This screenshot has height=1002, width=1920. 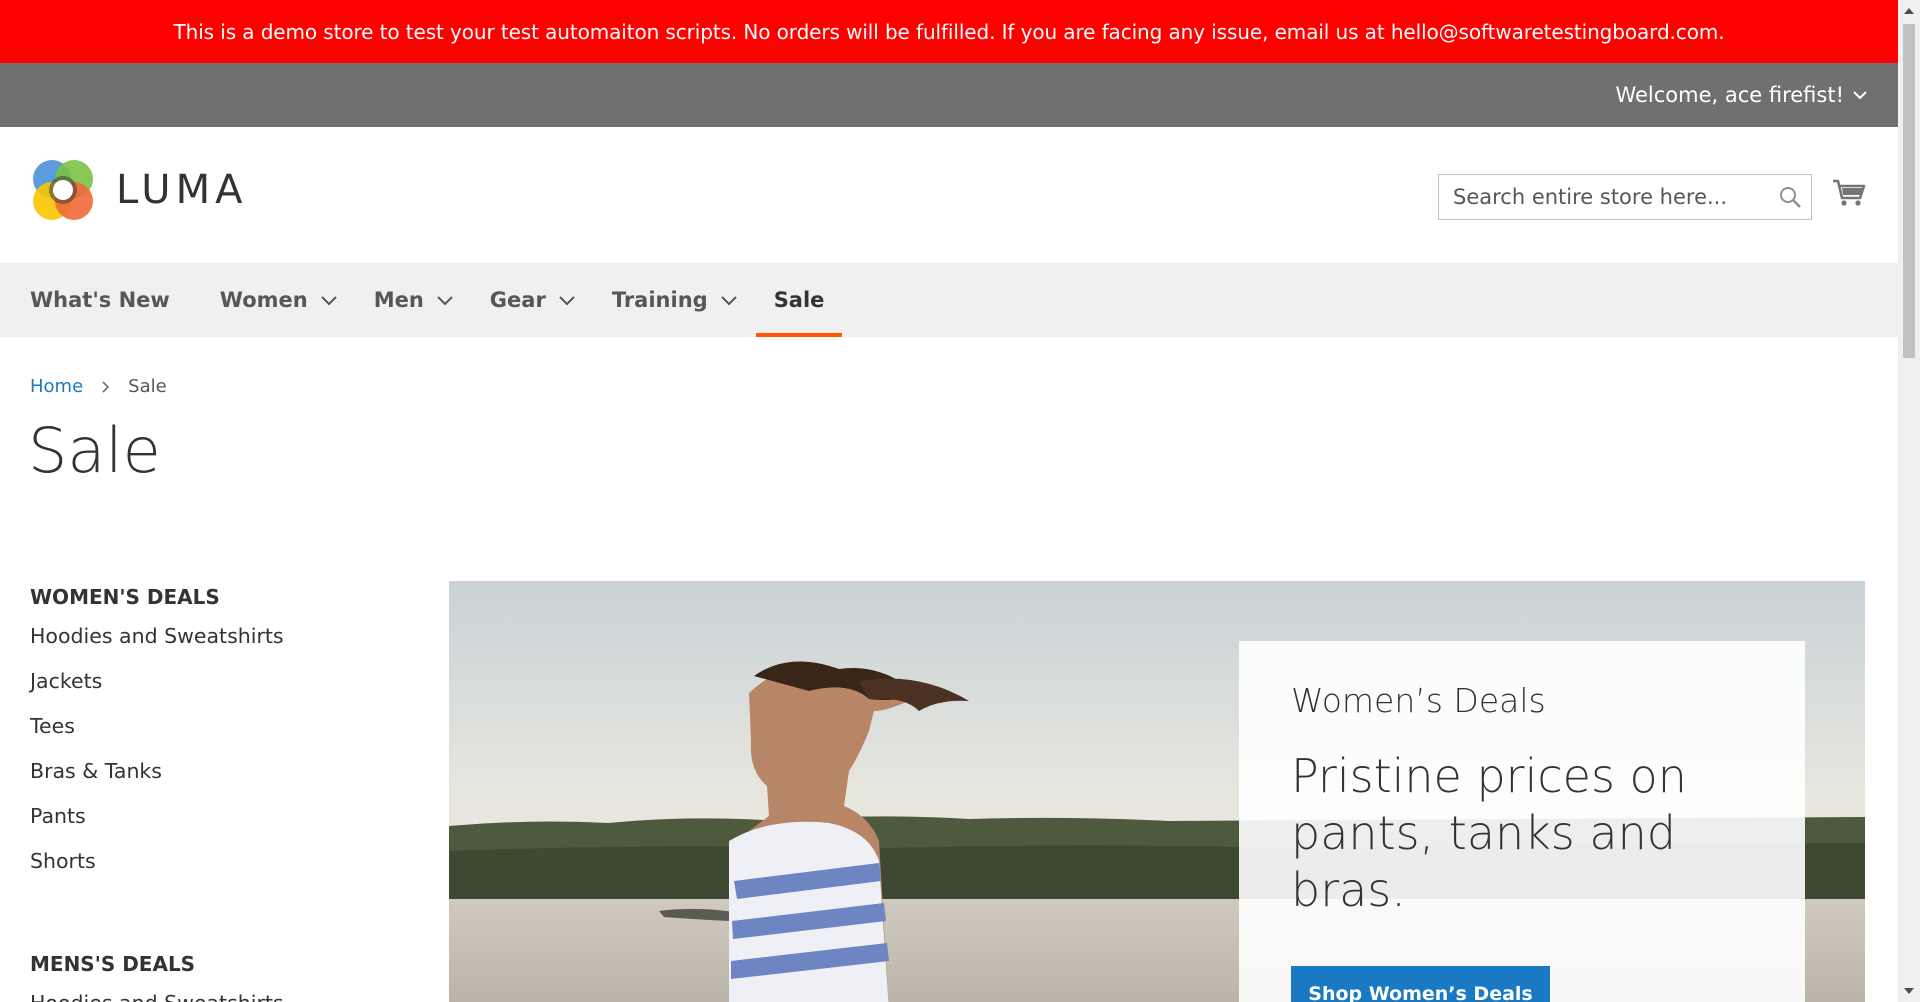 I want to click on mens-deals-list: Hoodies and Sweatshirts, so click(x=210, y=991).